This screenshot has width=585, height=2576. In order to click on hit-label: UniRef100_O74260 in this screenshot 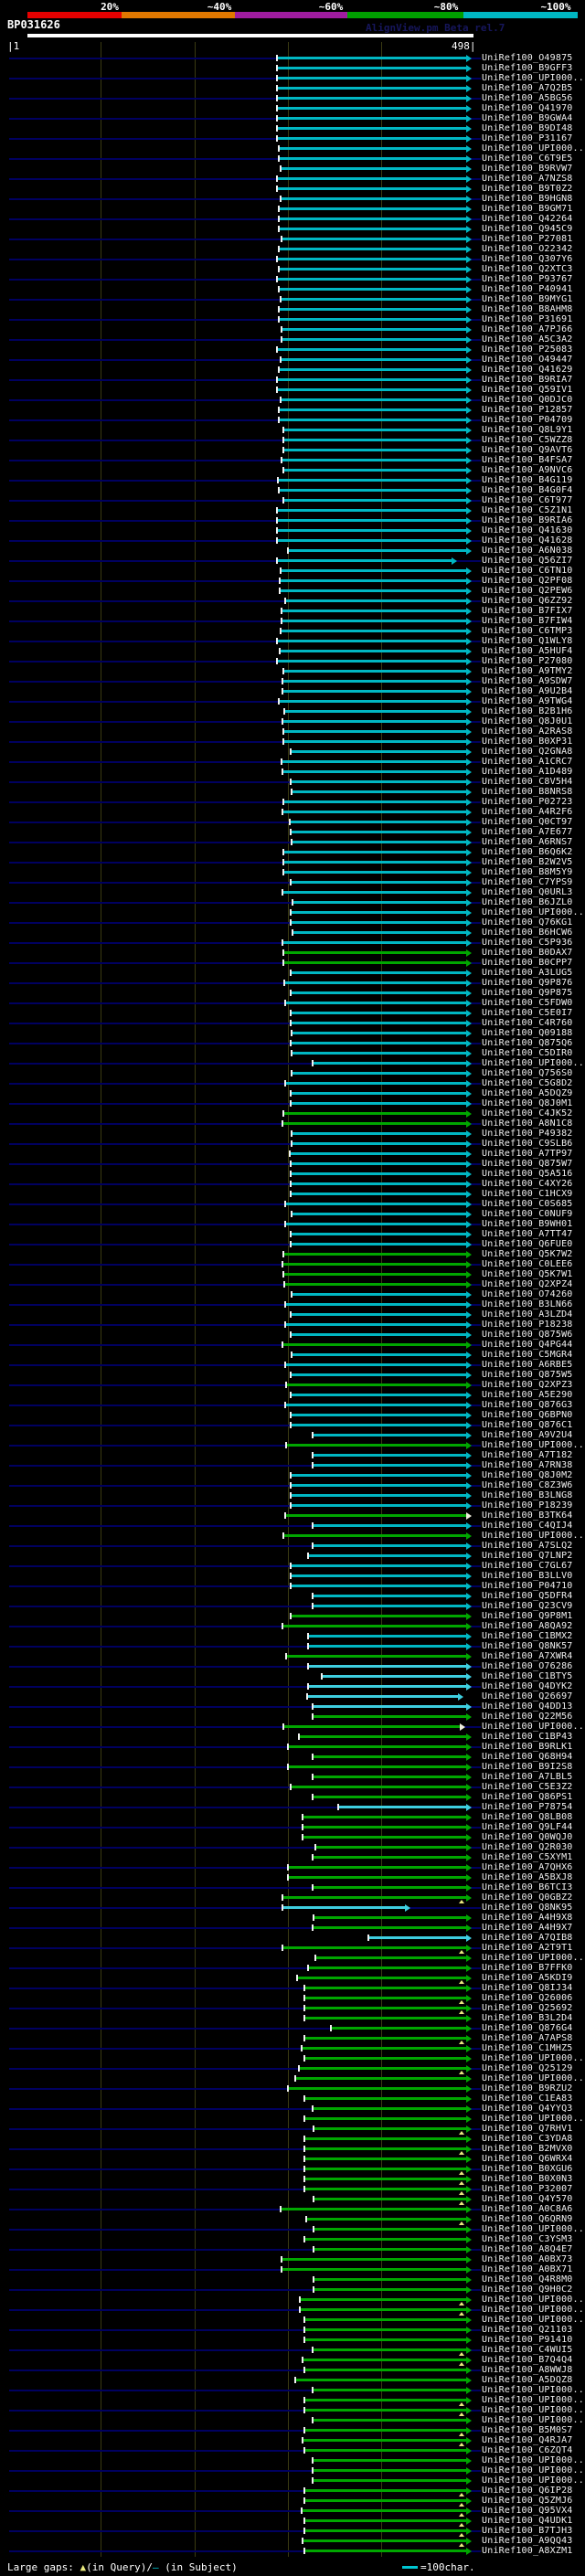, I will do `click(528, 1294)`.